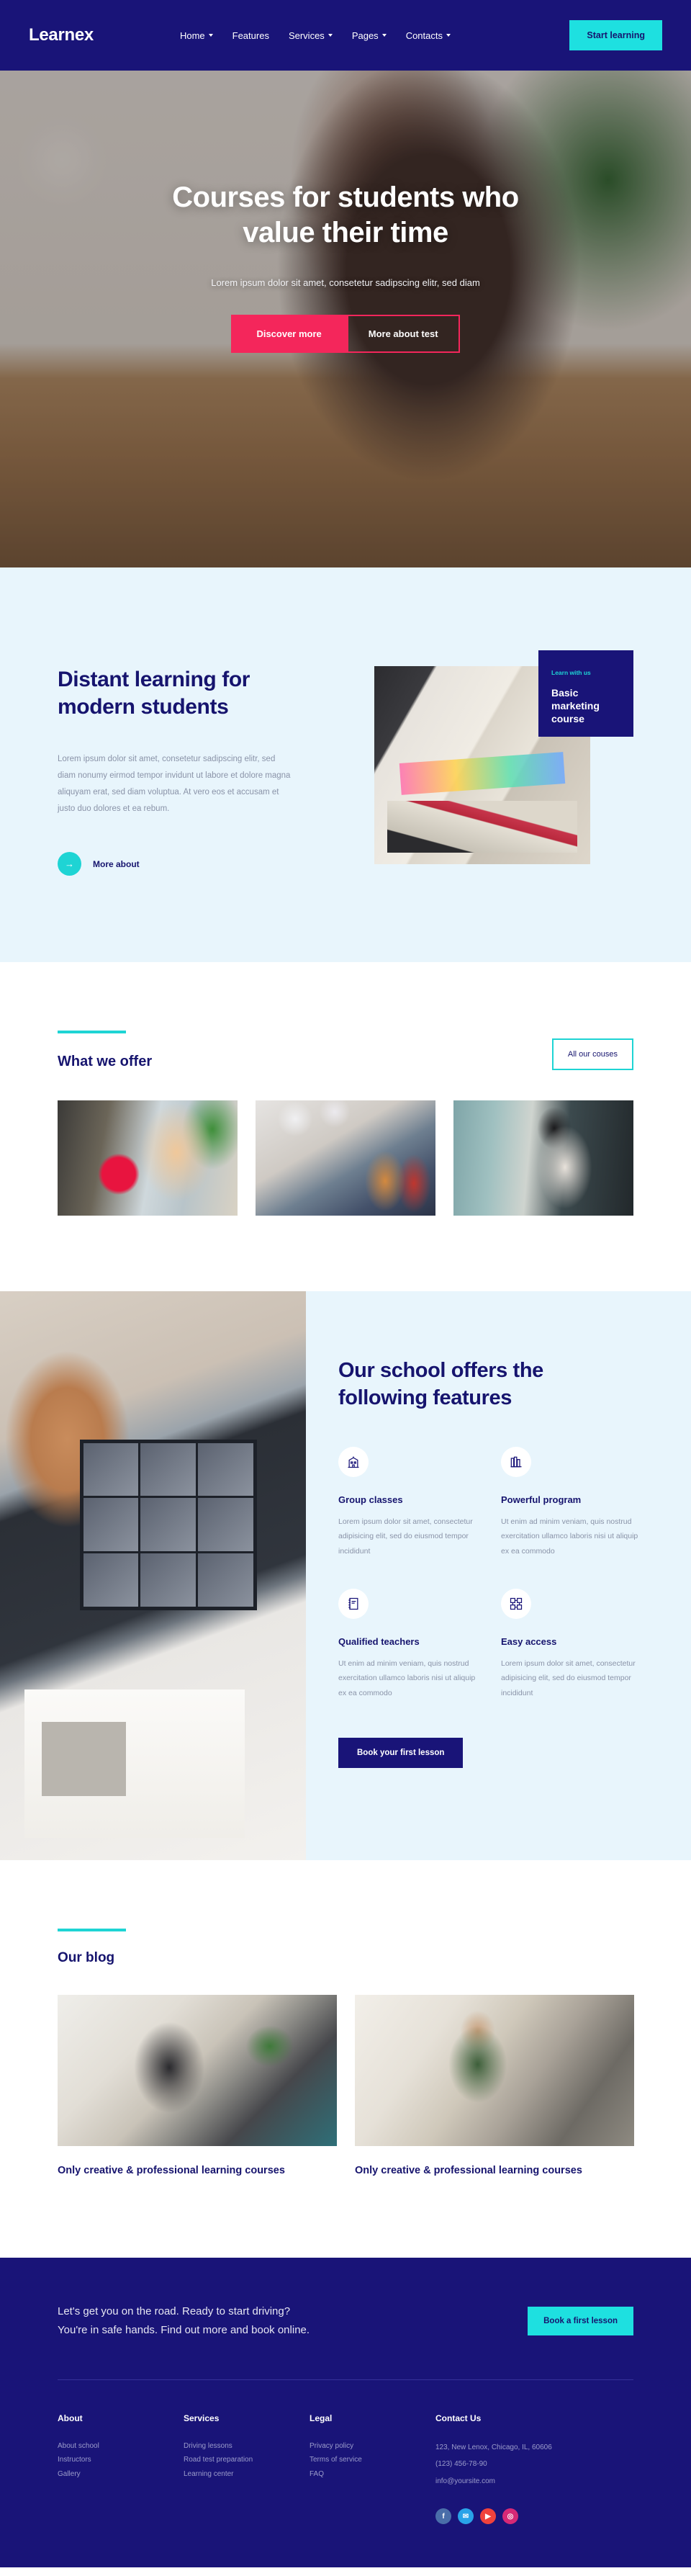  I want to click on nav-item-home: Home, so click(196, 35).